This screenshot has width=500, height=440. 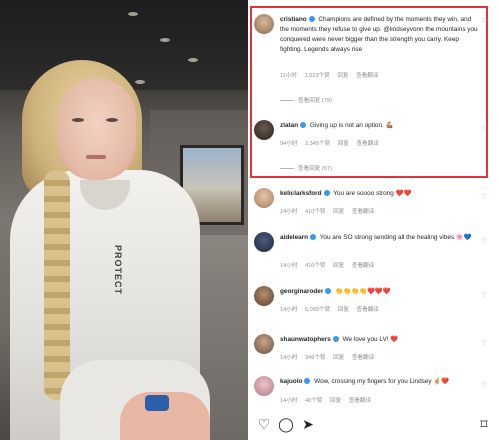 I want to click on username: aidelearn, so click(x=294, y=237).